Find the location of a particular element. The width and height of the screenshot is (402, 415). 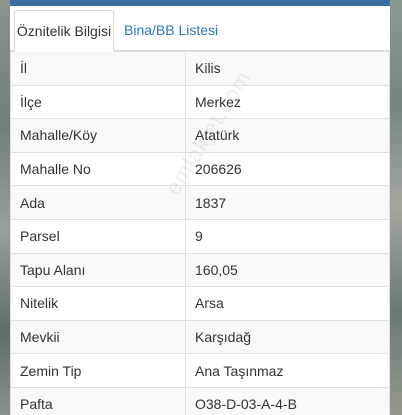

table-row-neighborhood-no: Mahalle No 206626 is located at coordinates (200, 169).